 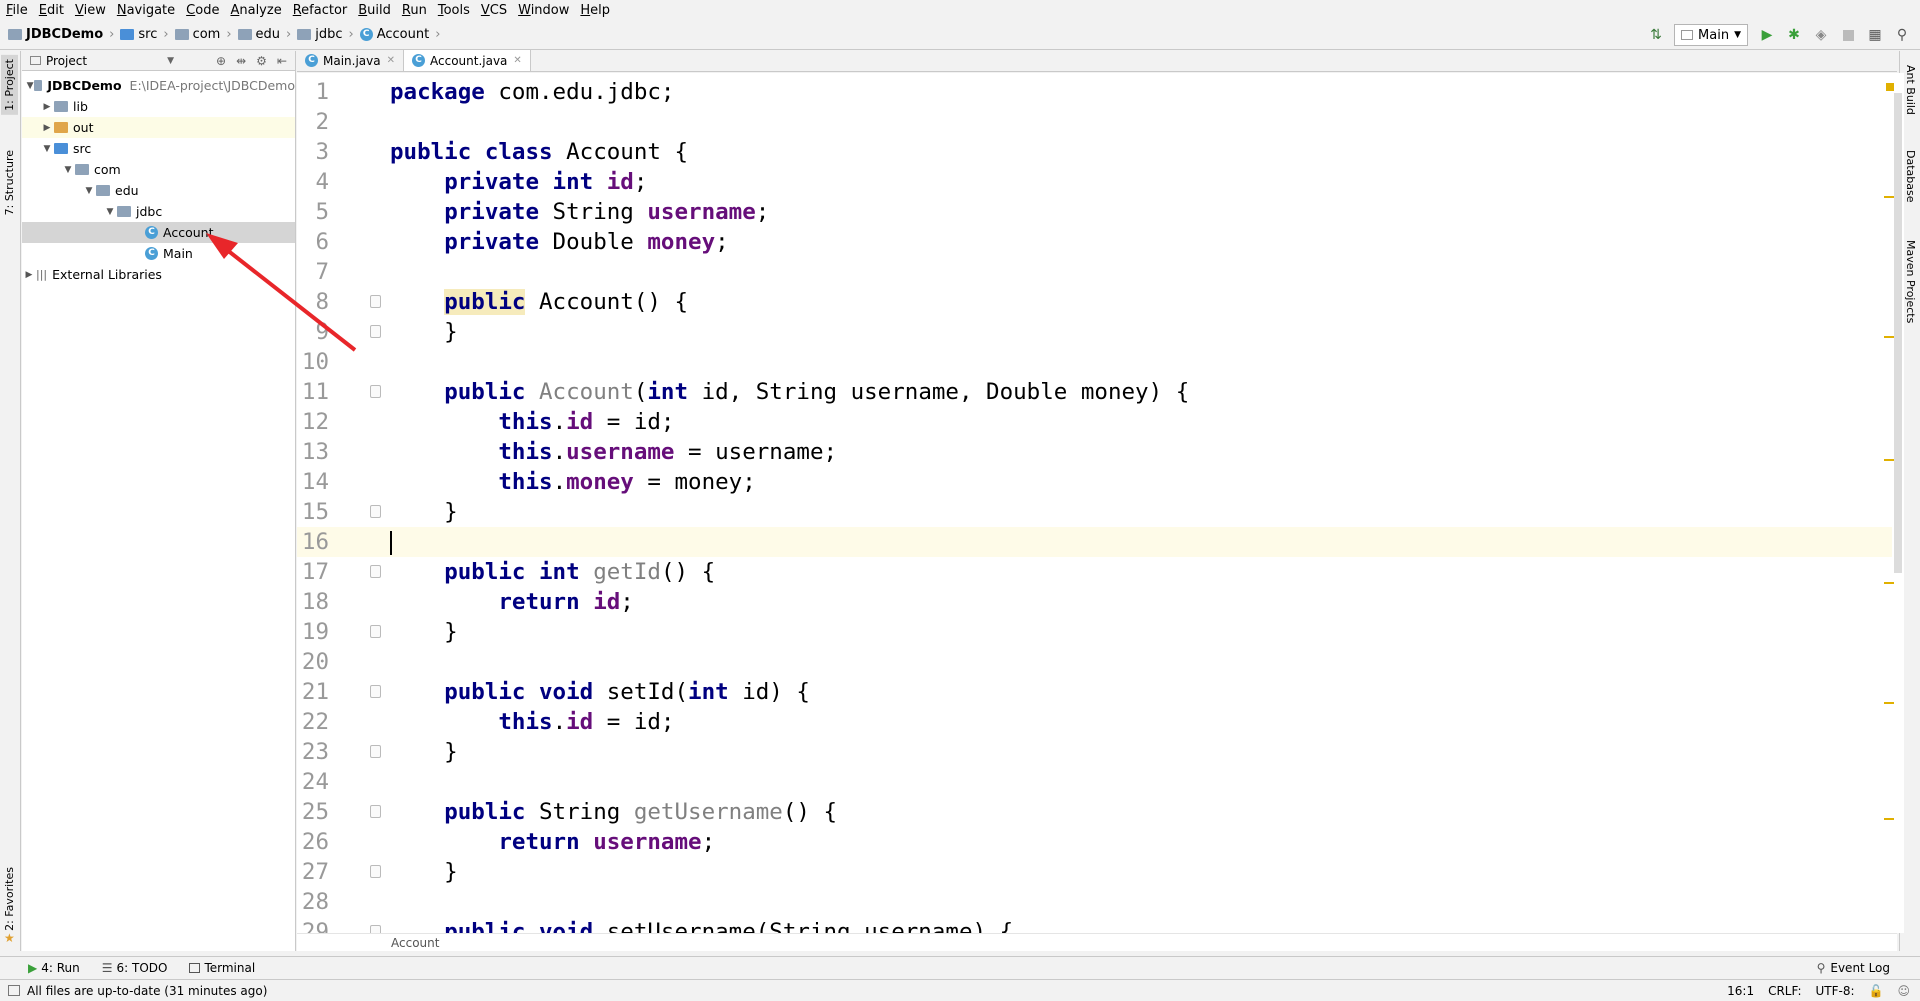 What do you see at coordinates (158, 106) in the screenshot?
I see `tree-item-lib: ▶ lib` at bounding box center [158, 106].